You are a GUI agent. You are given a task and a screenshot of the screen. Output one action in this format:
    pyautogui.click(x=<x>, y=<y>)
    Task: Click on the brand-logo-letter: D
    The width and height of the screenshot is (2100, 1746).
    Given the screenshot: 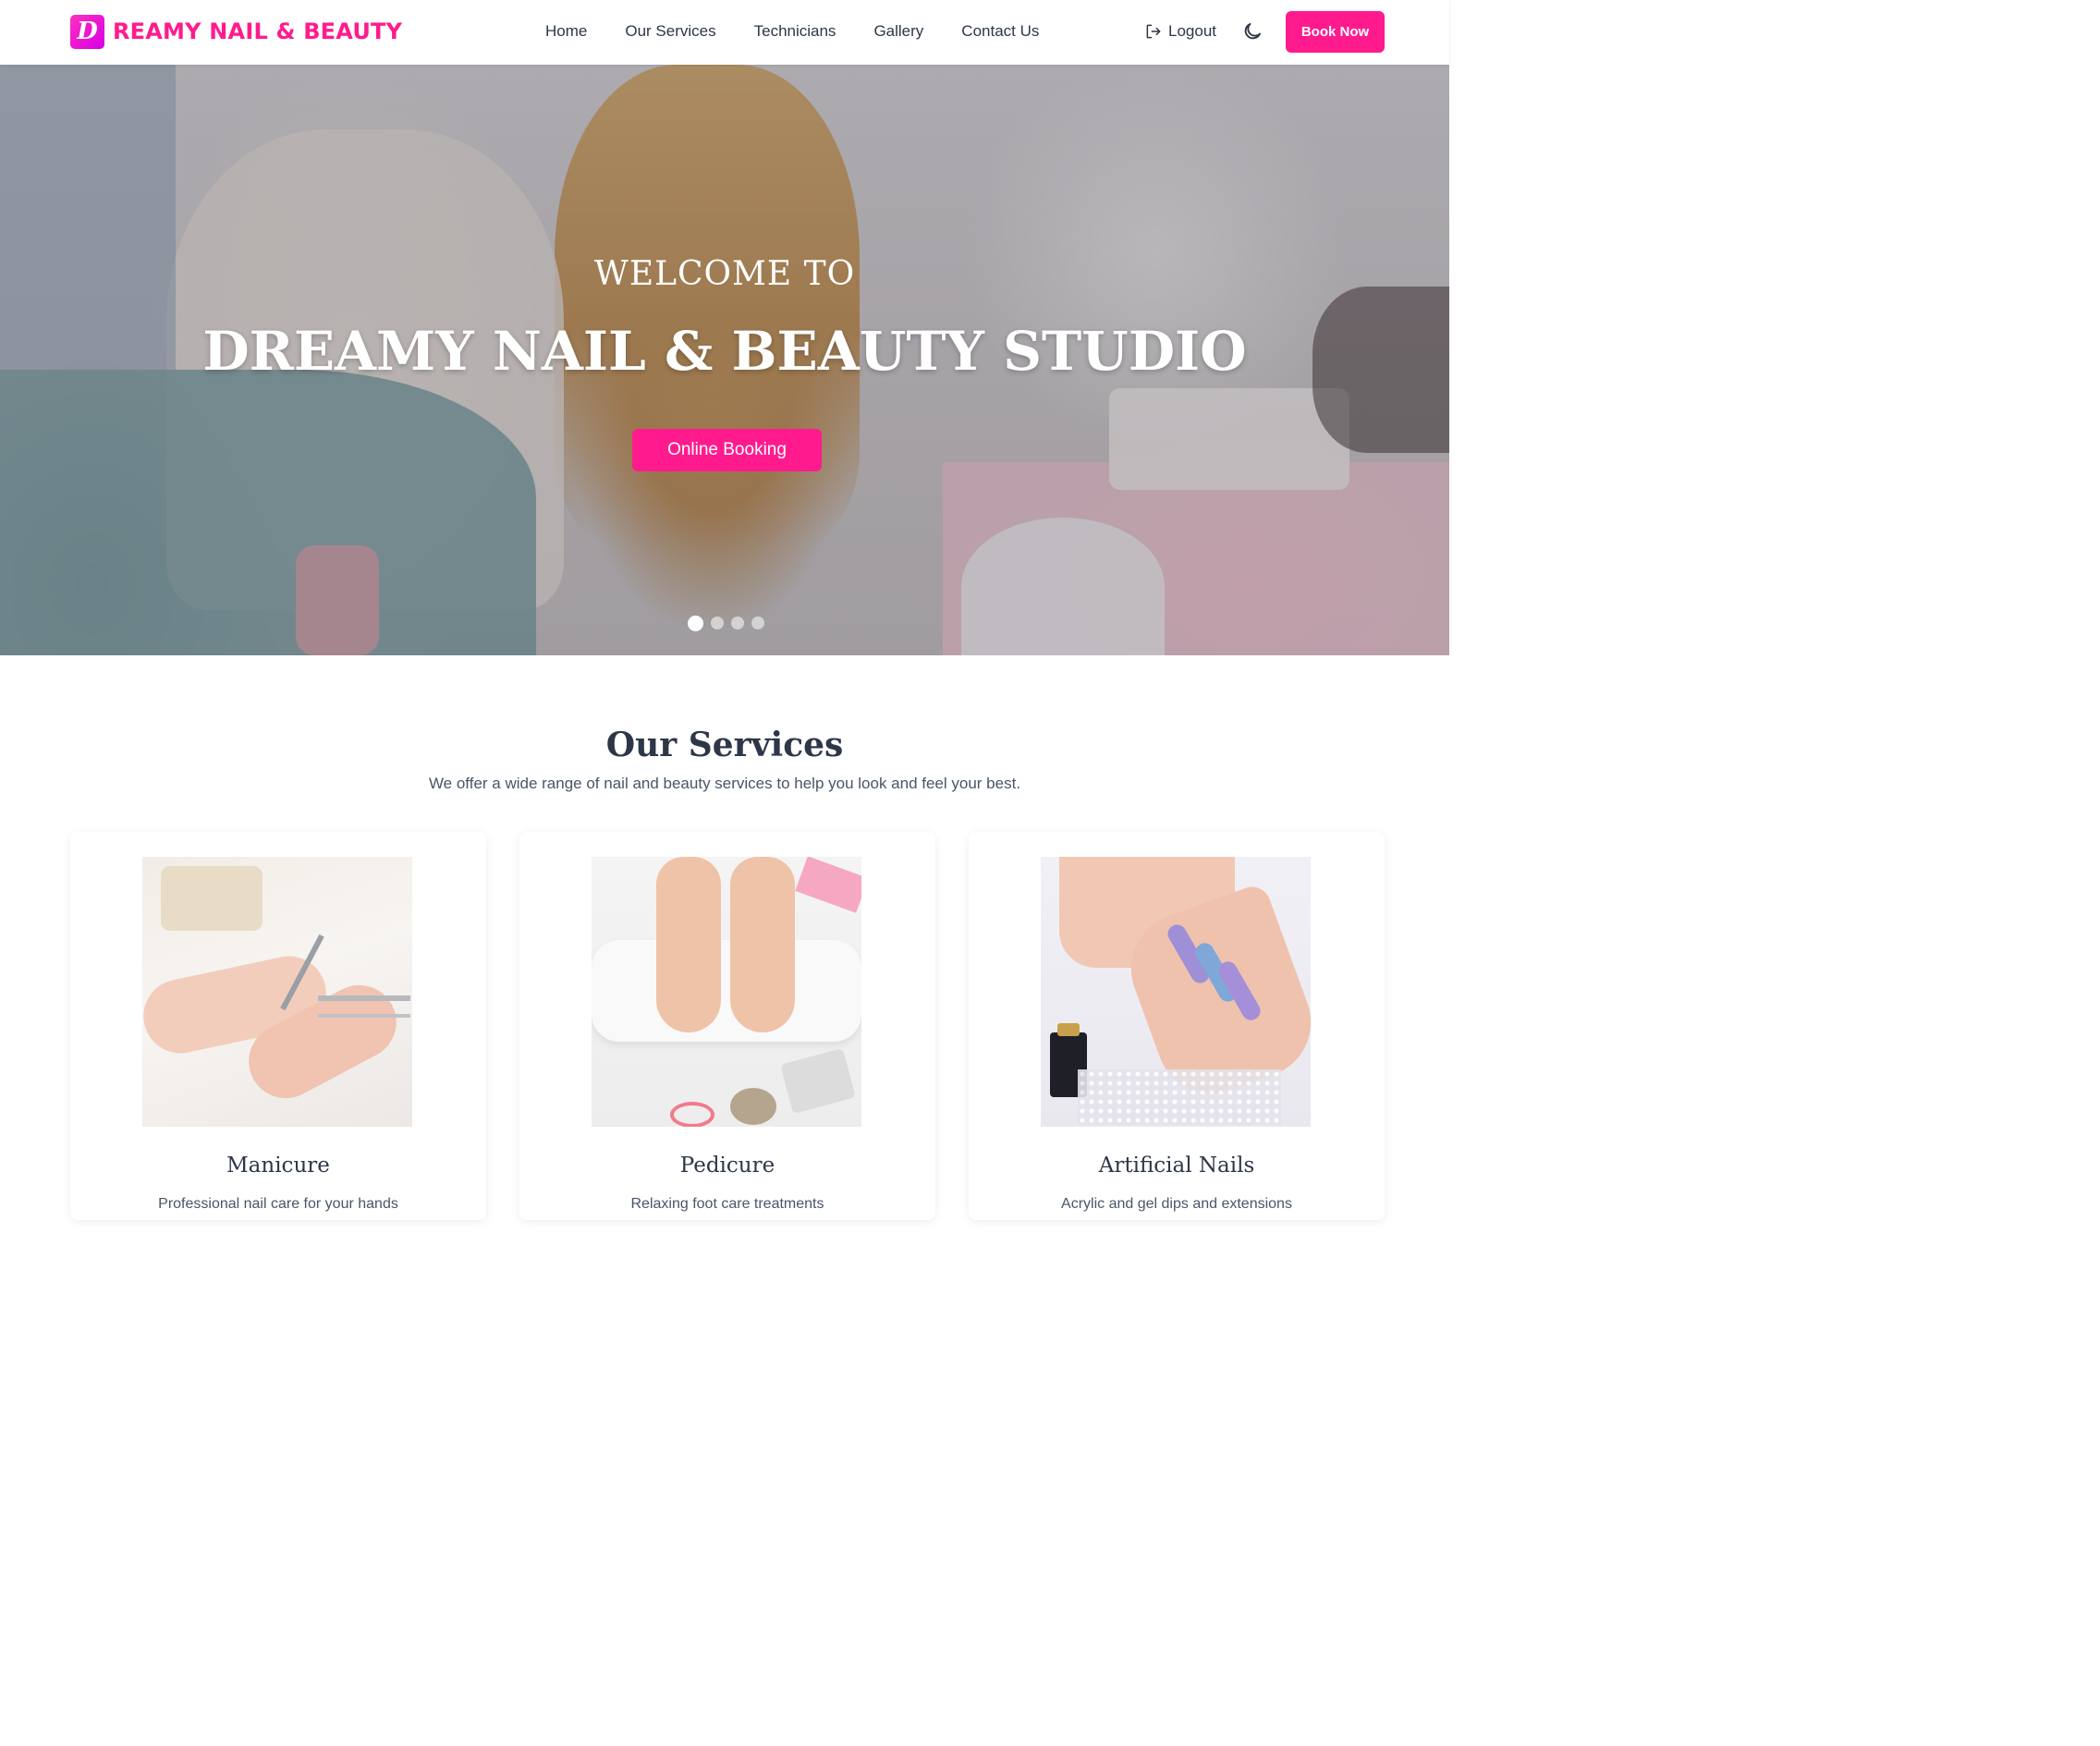 What is the action you would take?
    pyautogui.click(x=88, y=31)
    